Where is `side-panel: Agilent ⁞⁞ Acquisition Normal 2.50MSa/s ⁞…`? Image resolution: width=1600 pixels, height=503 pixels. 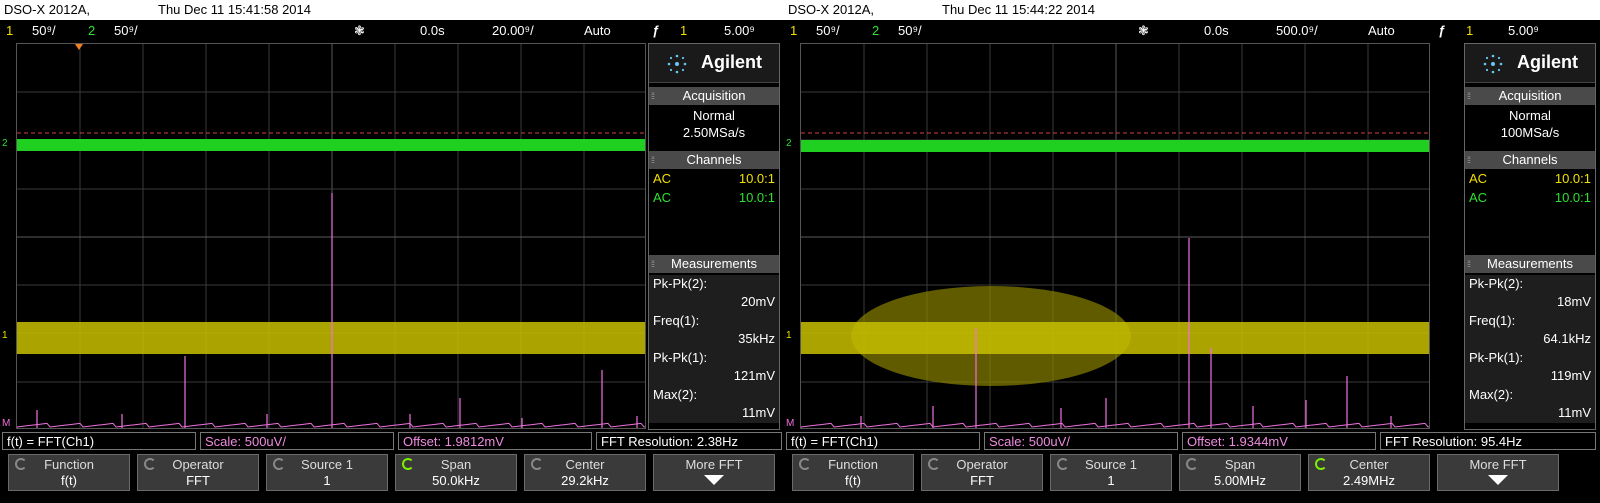
side-panel: Agilent ⁞⁞ Acquisition Normal 2.50MSa/s ⁞… is located at coordinates (714, 236).